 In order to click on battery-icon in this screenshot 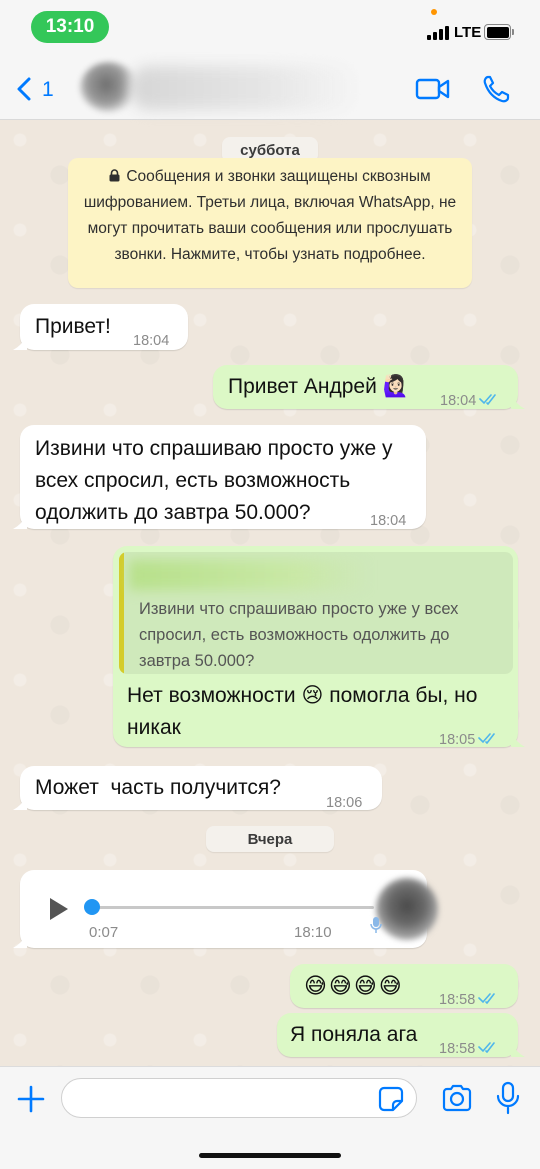, I will do `click(499, 32)`.